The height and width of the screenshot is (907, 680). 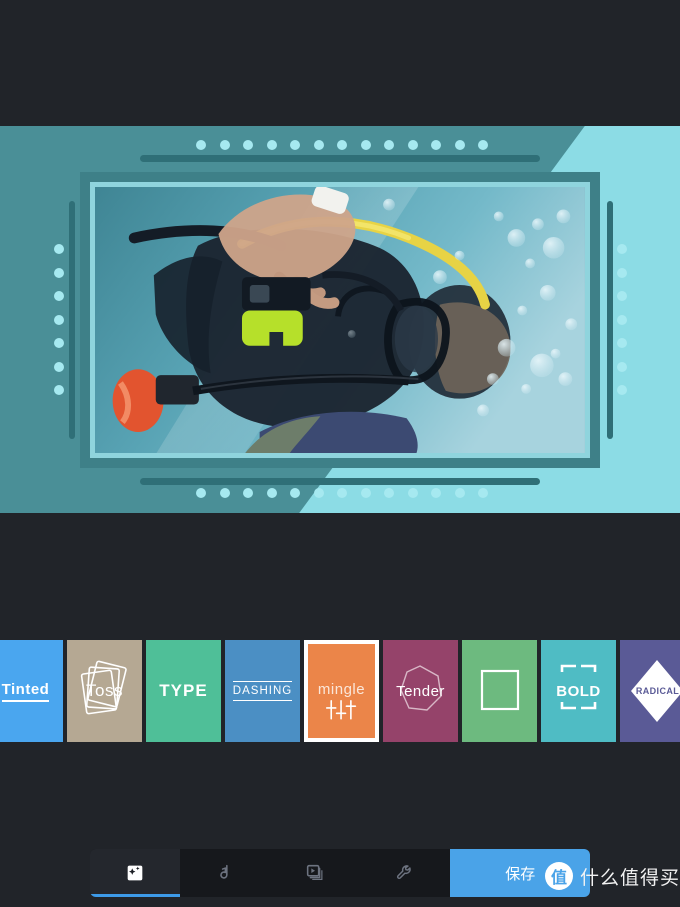 I want to click on filter-tile-mingle: mingle, so click(x=341, y=691).